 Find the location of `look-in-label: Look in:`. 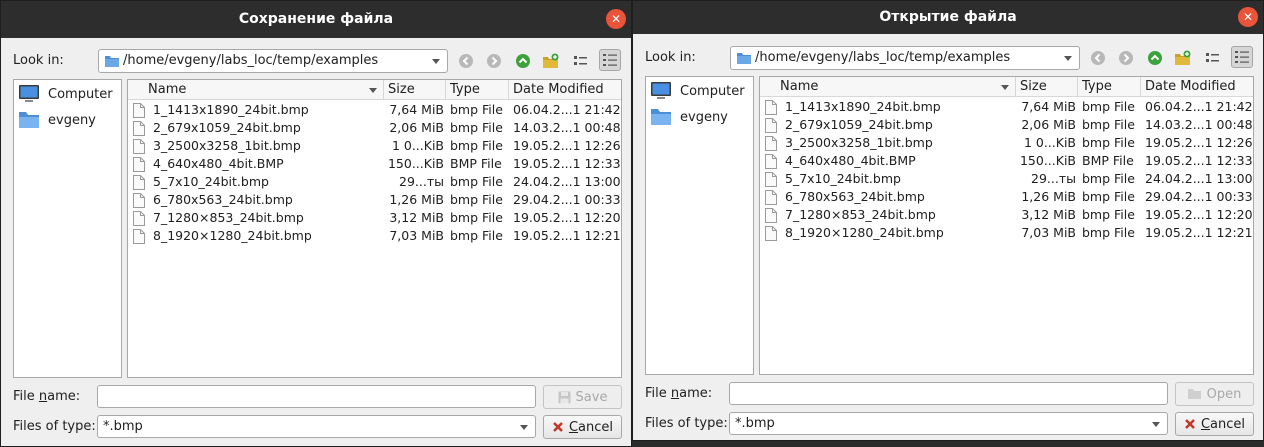

look-in-label: Look in: is located at coordinates (38, 60).